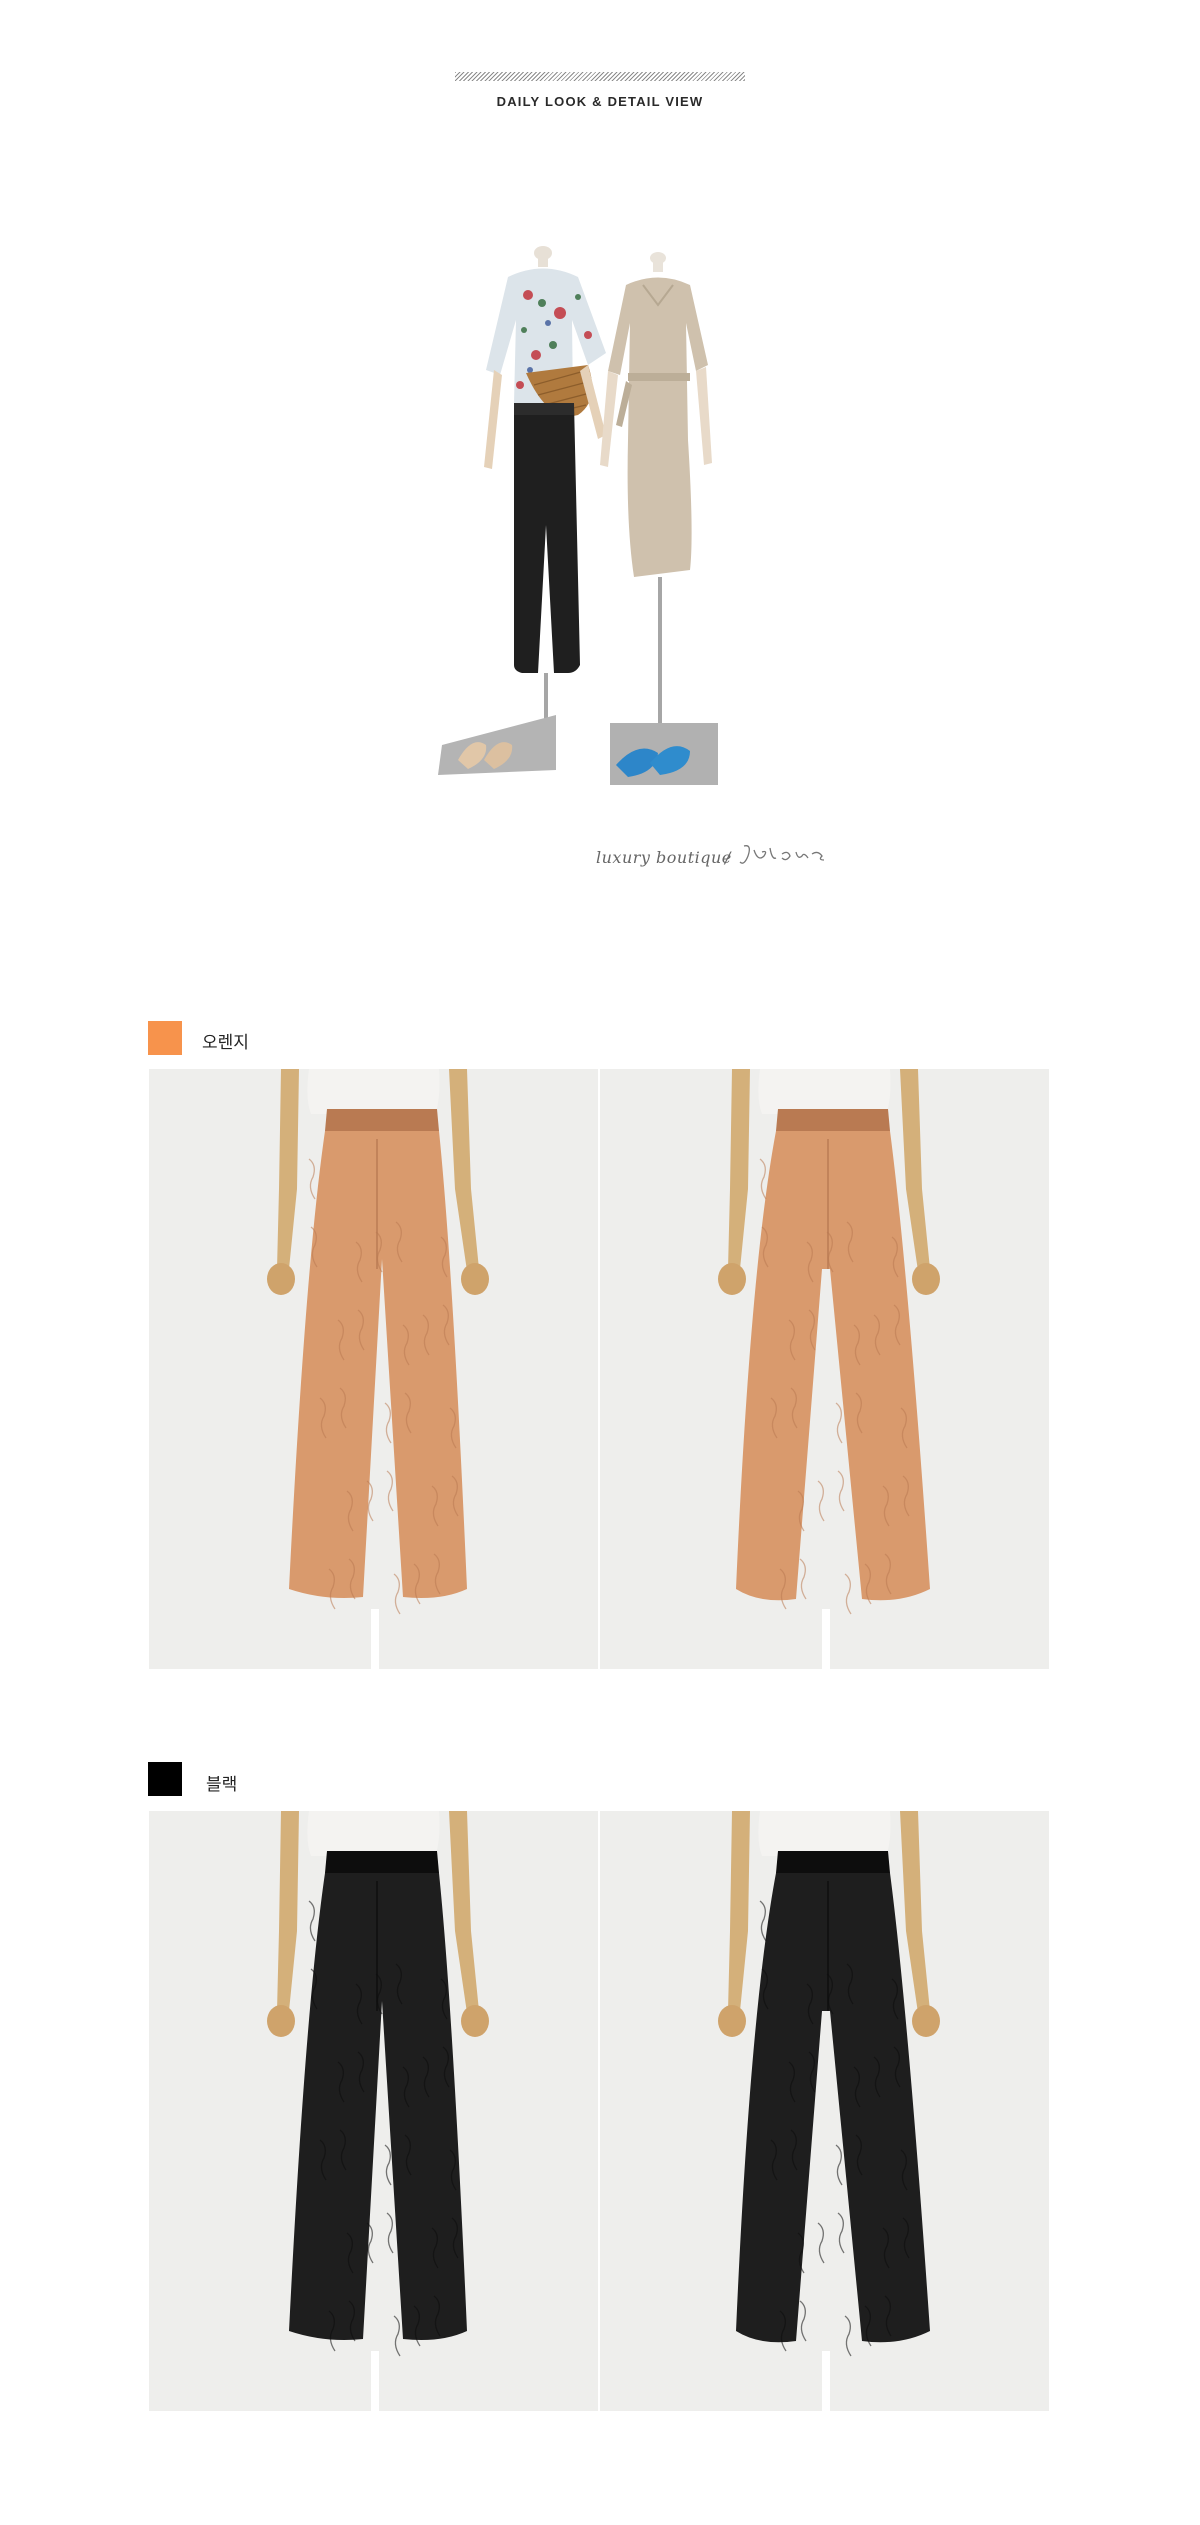 The width and height of the screenshot is (1200, 2525). Describe the element at coordinates (522, 510) in the screenshot. I see `mannequin-left` at that location.